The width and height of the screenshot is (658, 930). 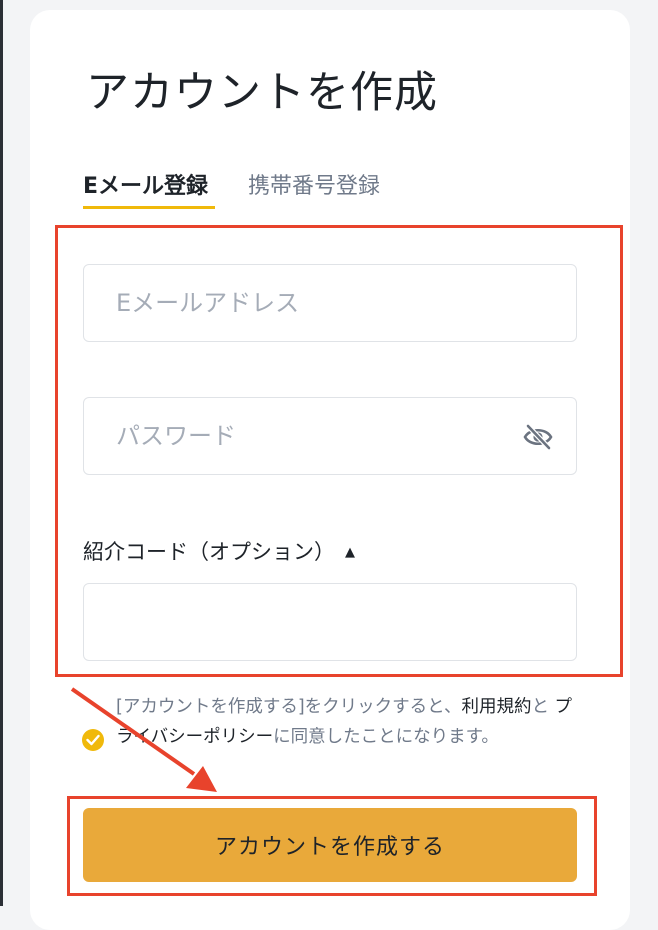 What do you see at coordinates (1, 453) in the screenshot?
I see `window-edge` at bounding box center [1, 453].